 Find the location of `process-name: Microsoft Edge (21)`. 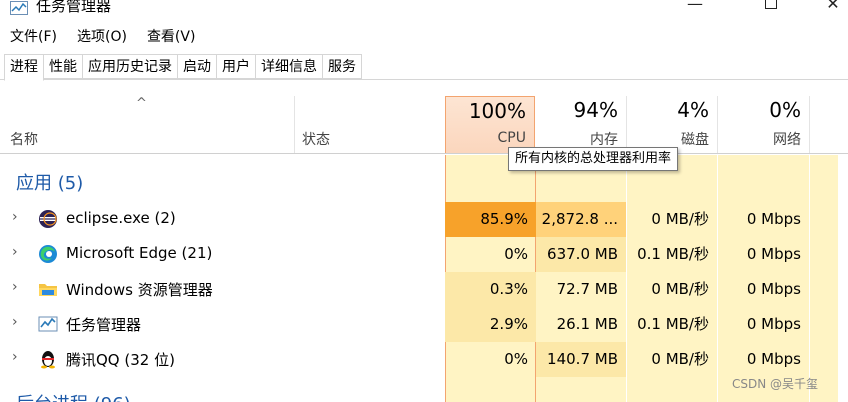

process-name: Microsoft Edge (21) is located at coordinates (139, 253).